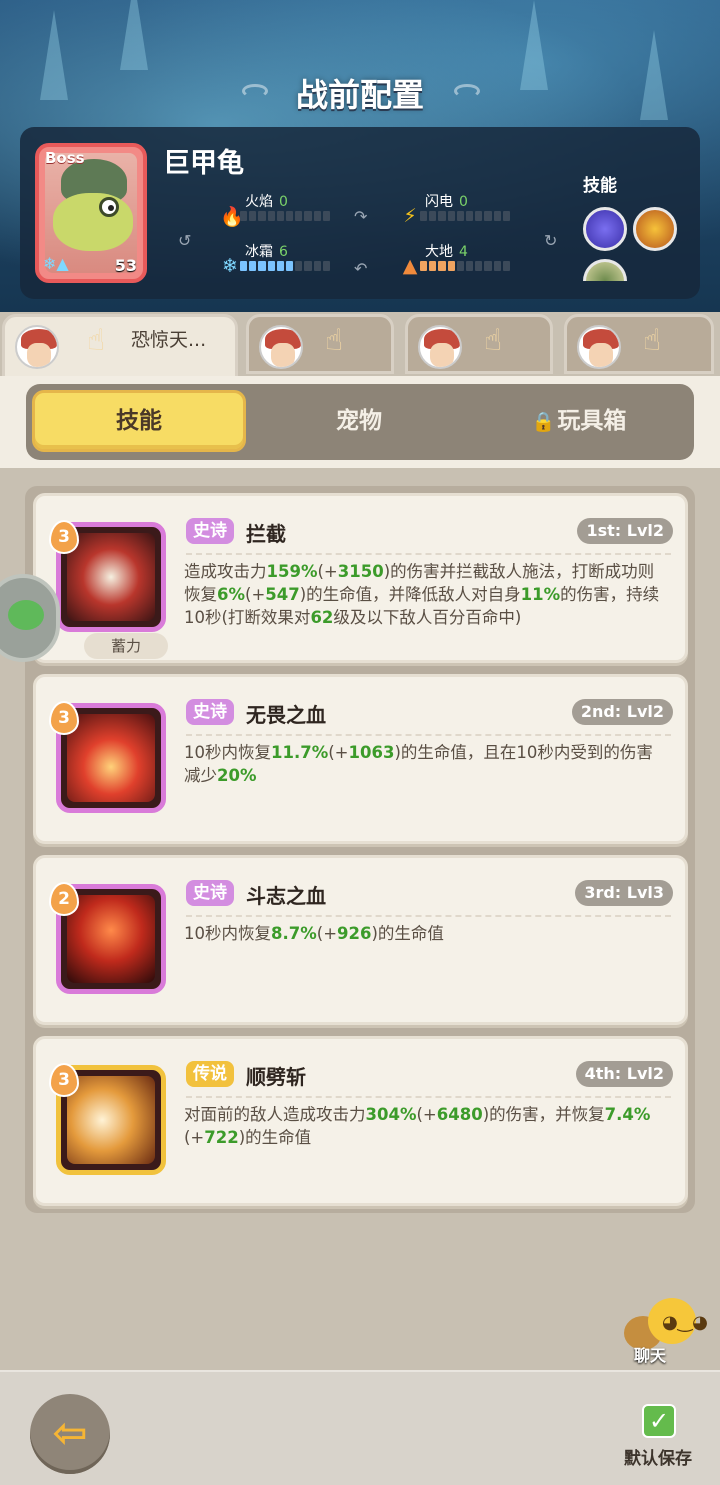 This screenshot has height=1485, width=720. Describe the element at coordinates (659, 1421) in the screenshot. I see `checkbox-icon: ✓` at that location.